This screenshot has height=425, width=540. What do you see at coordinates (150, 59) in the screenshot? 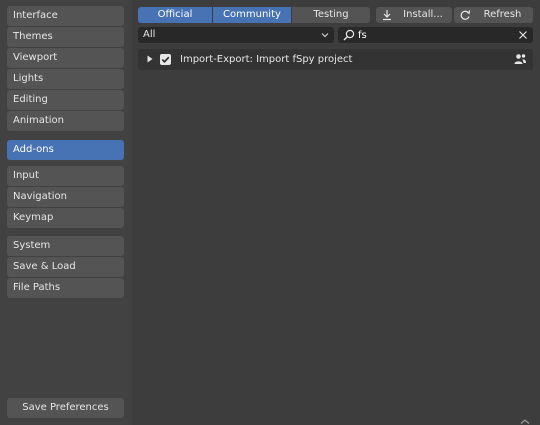
I see `disclosure-triangle-icon` at bounding box center [150, 59].